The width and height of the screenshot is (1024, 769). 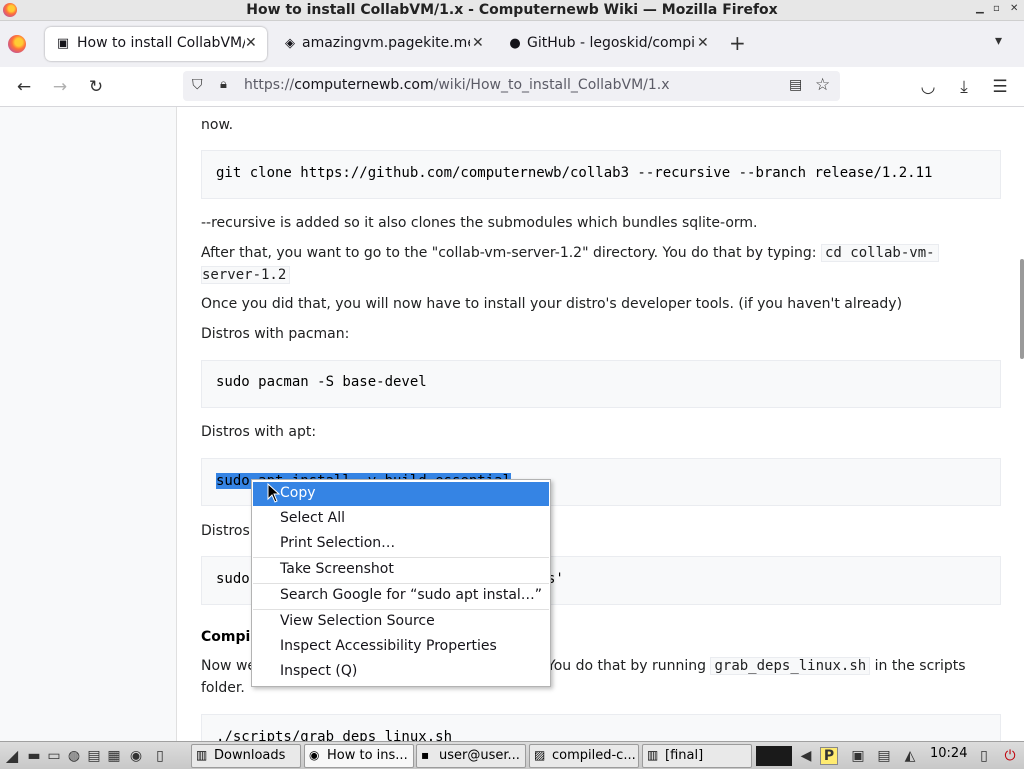 What do you see at coordinates (884, 756) in the screenshot?
I see `calendar-icon: ▤` at bounding box center [884, 756].